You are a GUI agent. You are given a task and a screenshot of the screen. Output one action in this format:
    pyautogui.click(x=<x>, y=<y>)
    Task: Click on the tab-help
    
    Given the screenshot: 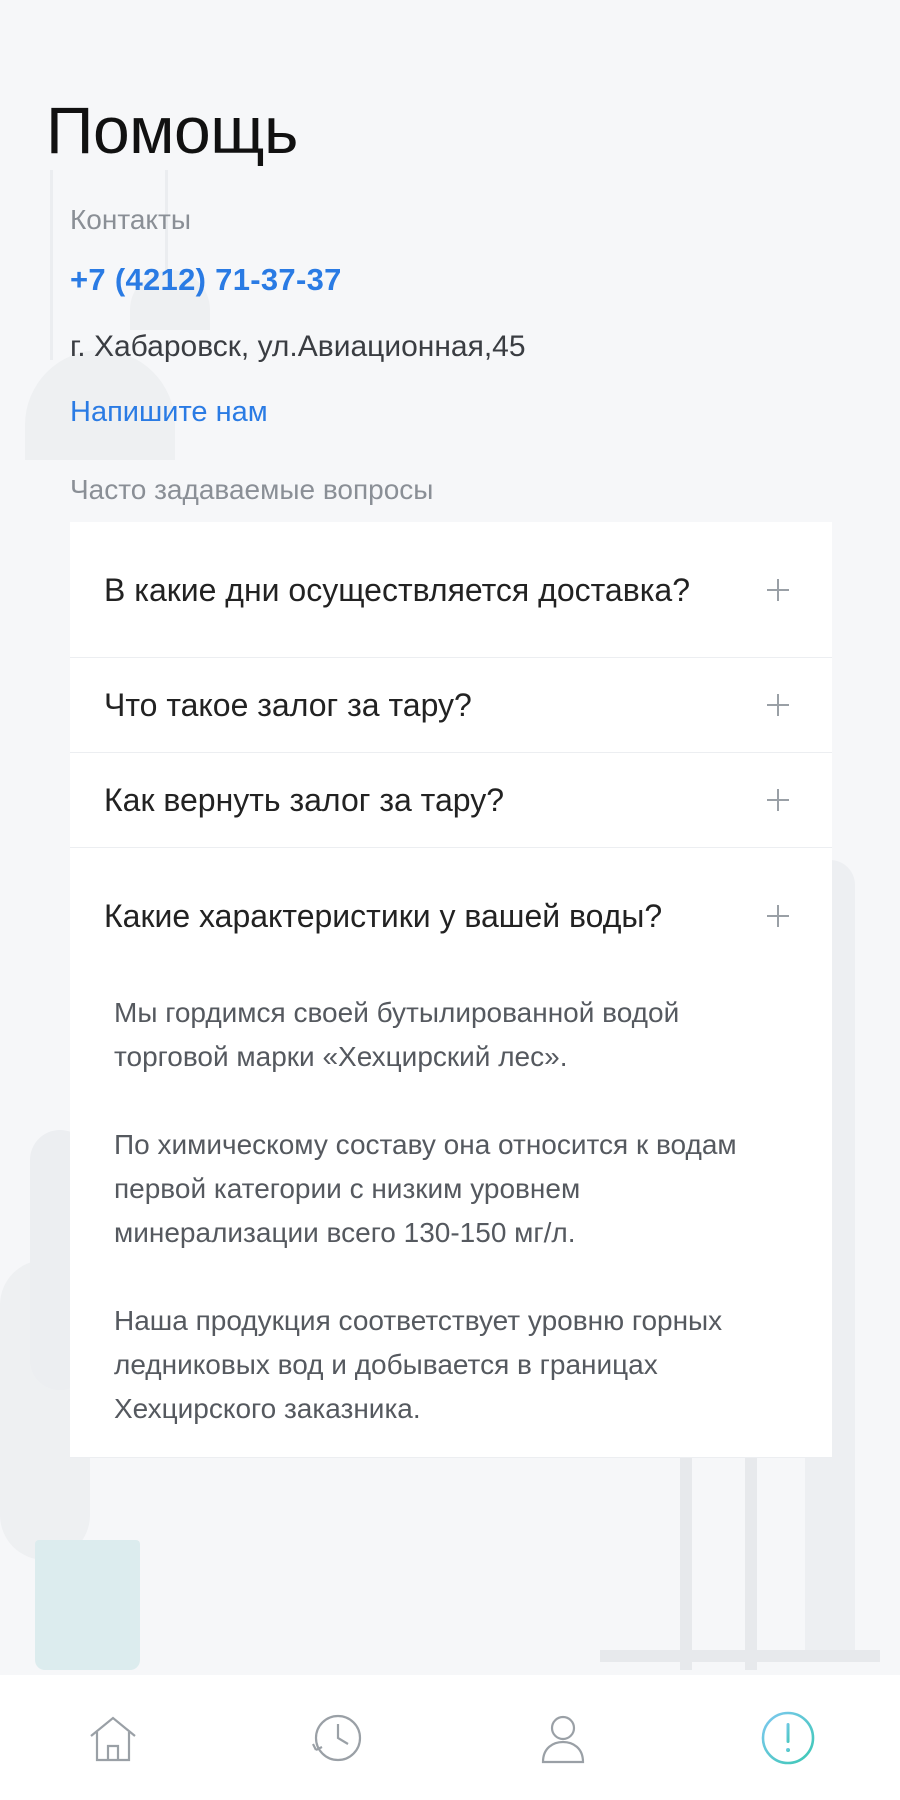 What is the action you would take?
    pyautogui.click(x=788, y=1738)
    